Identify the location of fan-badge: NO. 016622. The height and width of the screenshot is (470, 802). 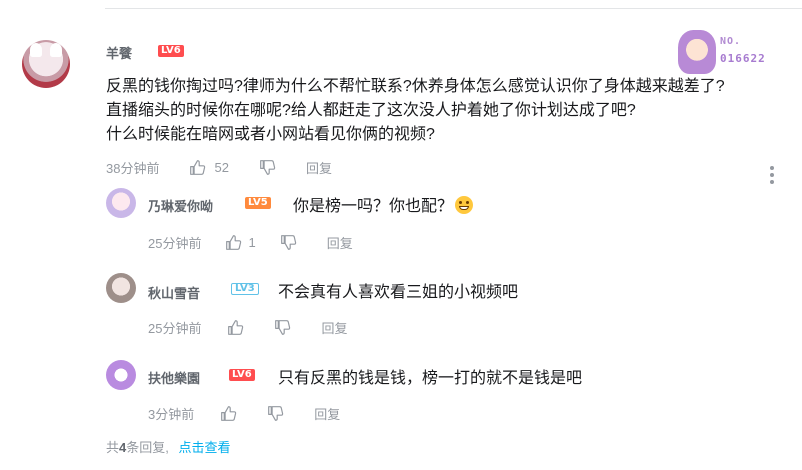
(724, 52).